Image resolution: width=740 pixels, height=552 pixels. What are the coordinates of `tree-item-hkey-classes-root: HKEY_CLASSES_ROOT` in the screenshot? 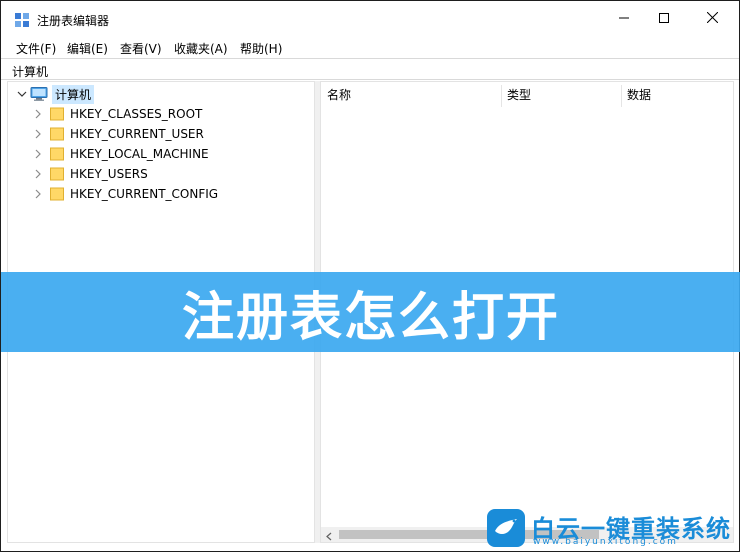 It's located at (117, 114).